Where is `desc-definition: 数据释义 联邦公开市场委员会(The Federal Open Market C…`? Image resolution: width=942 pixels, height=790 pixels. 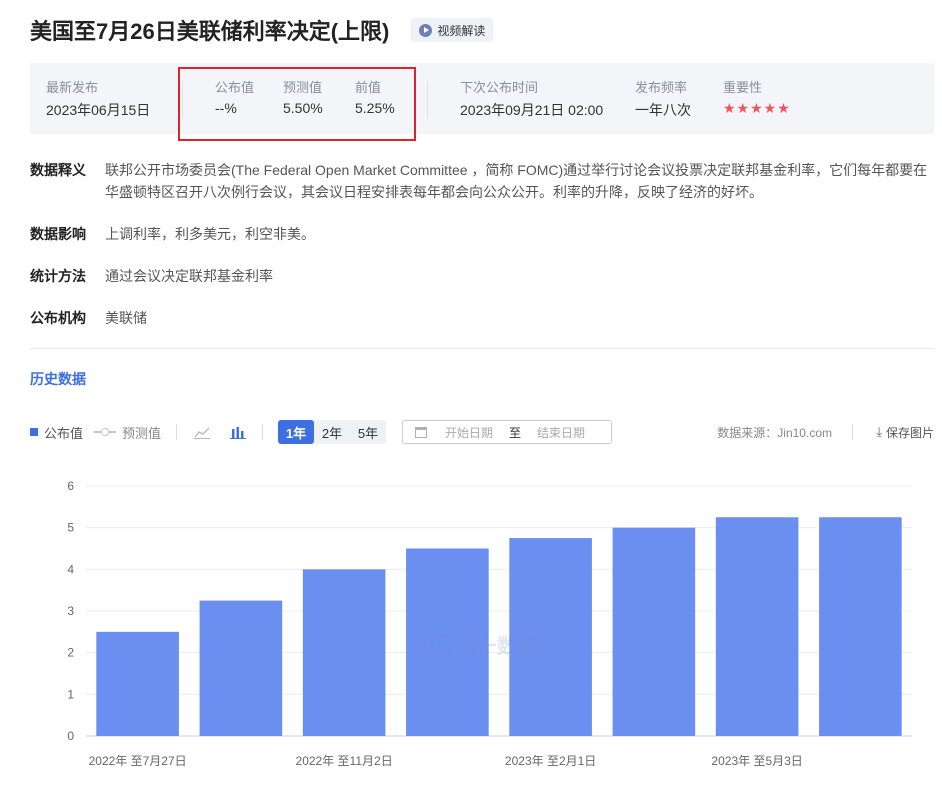 desc-definition: 数据释义 联邦公开市场委员会(The Federal Open Market C… is located at coordinates (482, 181).